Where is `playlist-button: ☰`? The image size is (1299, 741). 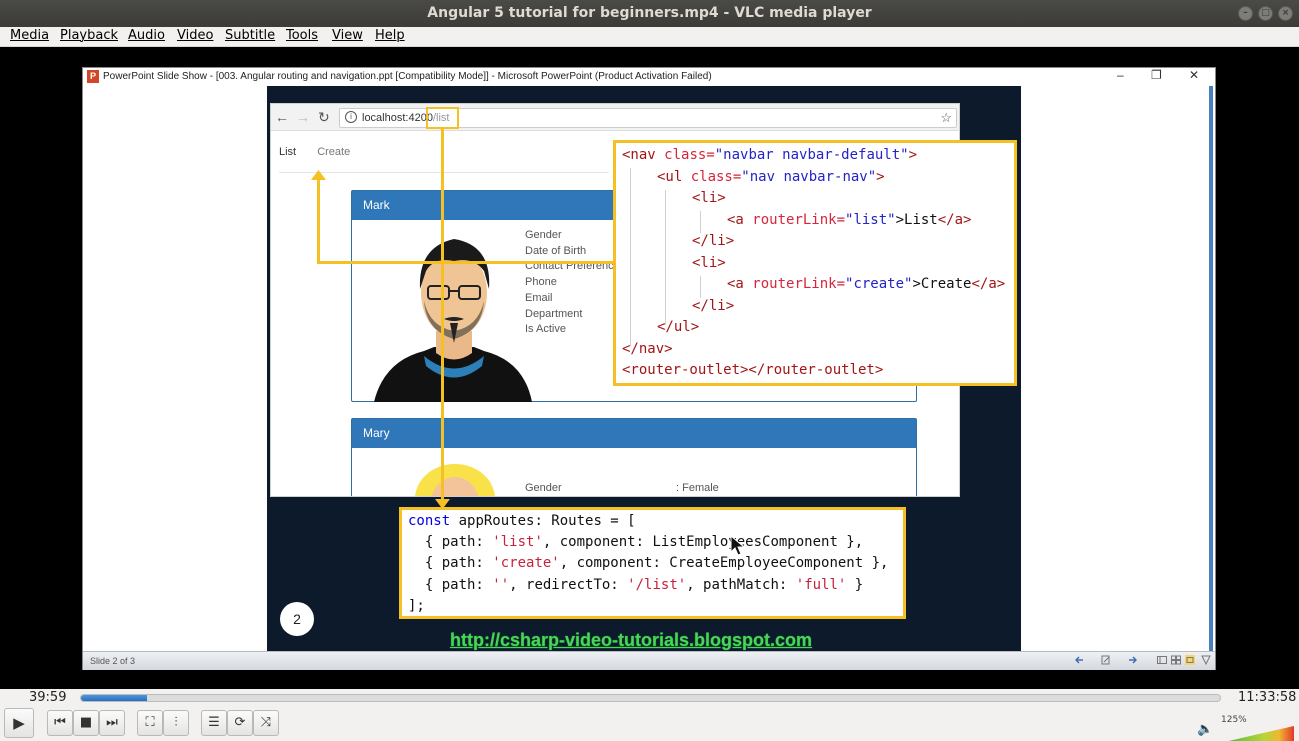
playlist-button: ☰ is located at coordinates (214, 723).